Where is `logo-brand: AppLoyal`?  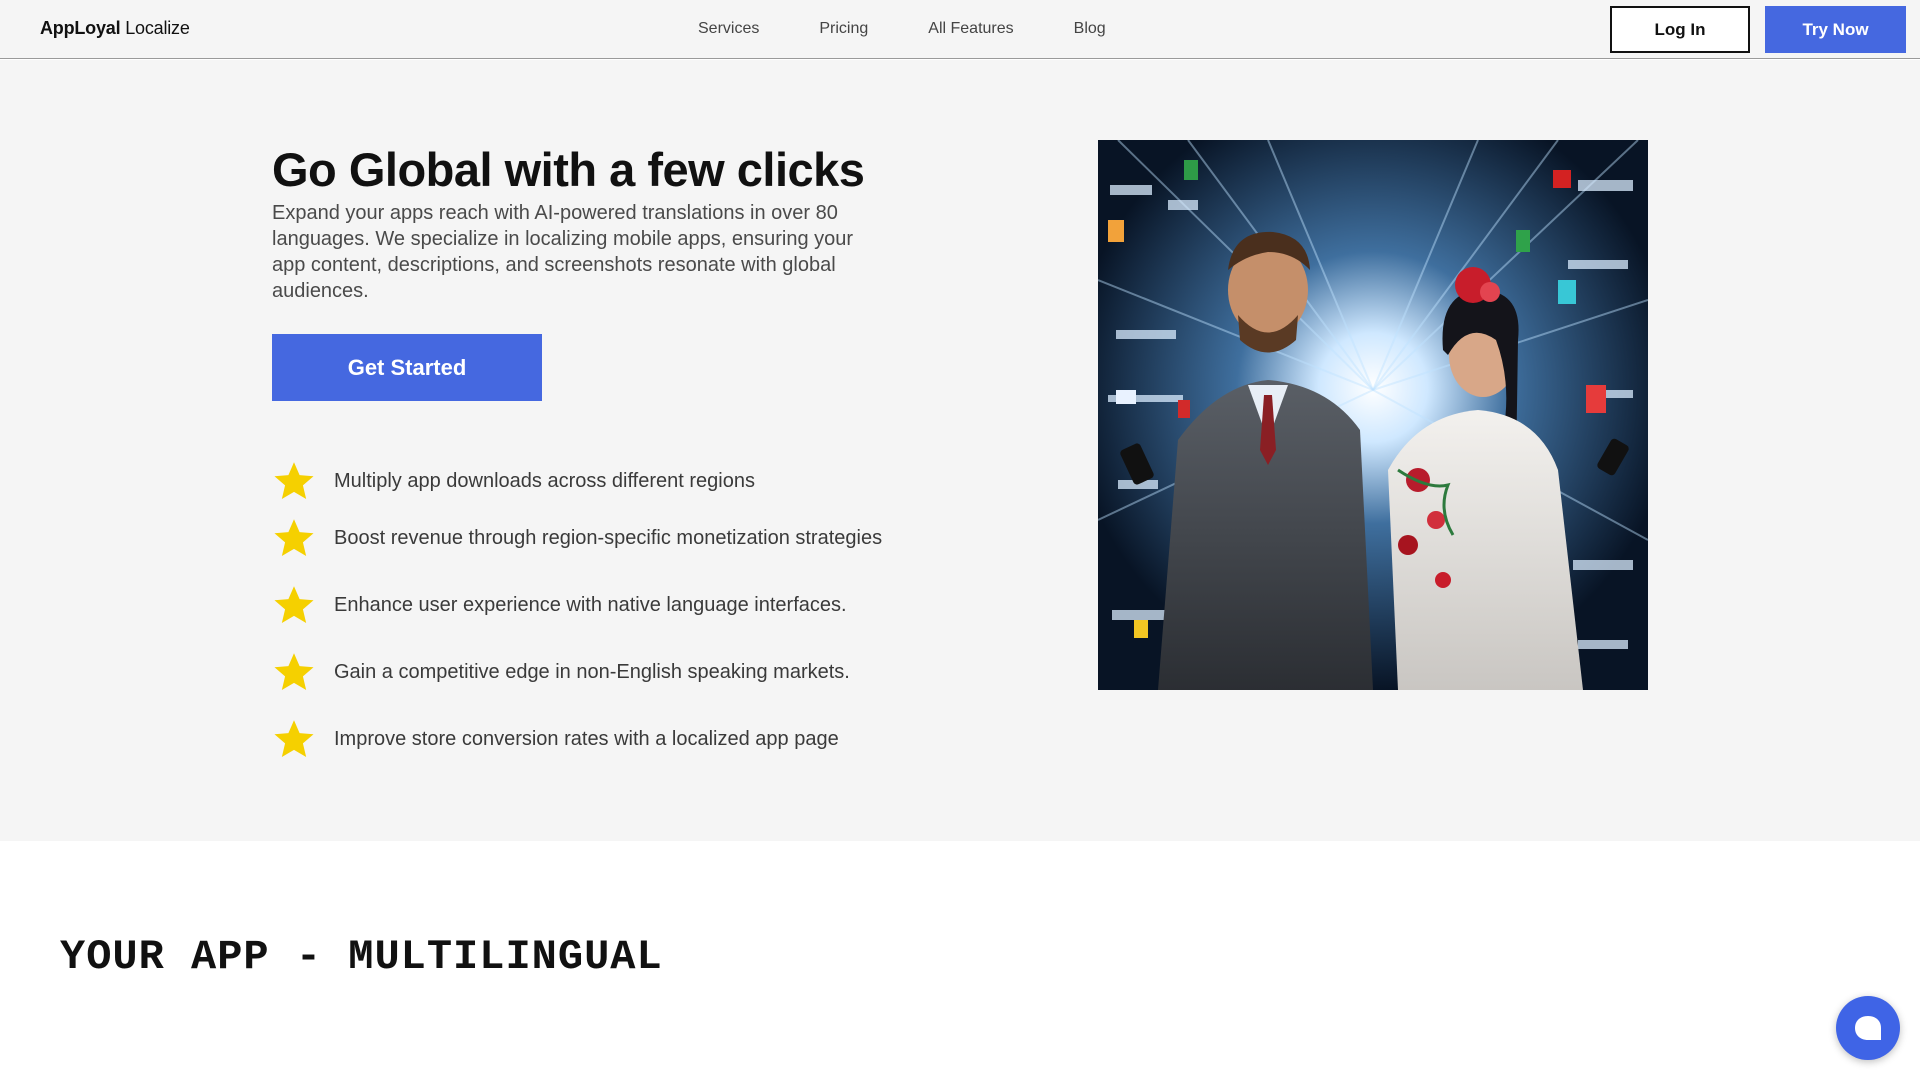 logo-brand: AppLoyal is located at coordinates (80, 28).